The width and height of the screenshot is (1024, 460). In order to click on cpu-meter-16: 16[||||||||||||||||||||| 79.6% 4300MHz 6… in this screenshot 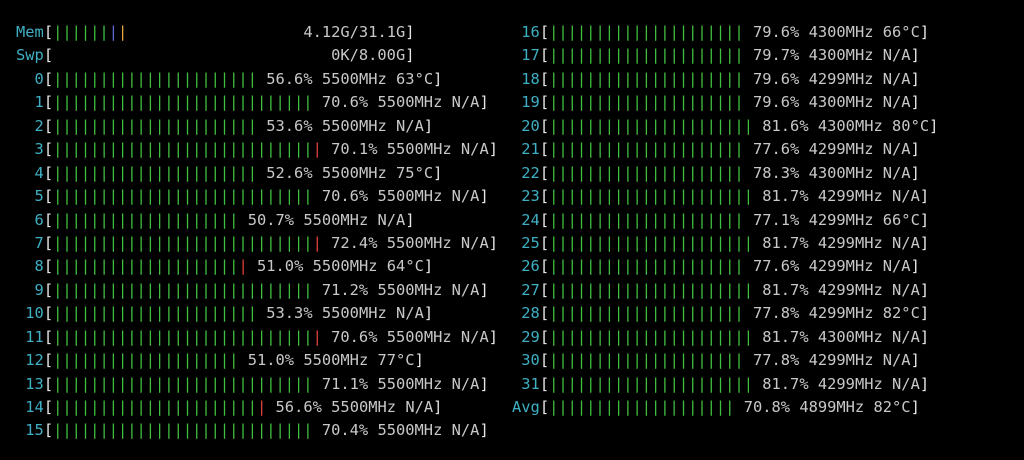, I will do `click(725, 32)`.